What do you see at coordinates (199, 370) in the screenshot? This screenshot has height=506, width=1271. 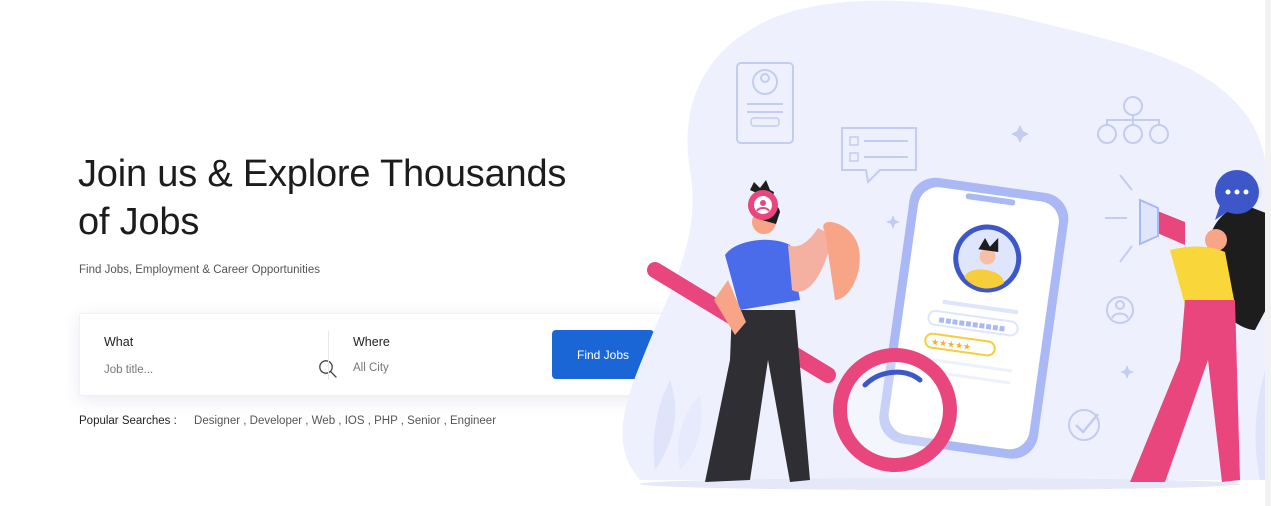 I see `job-title-input` at bounding box center [199, 370].